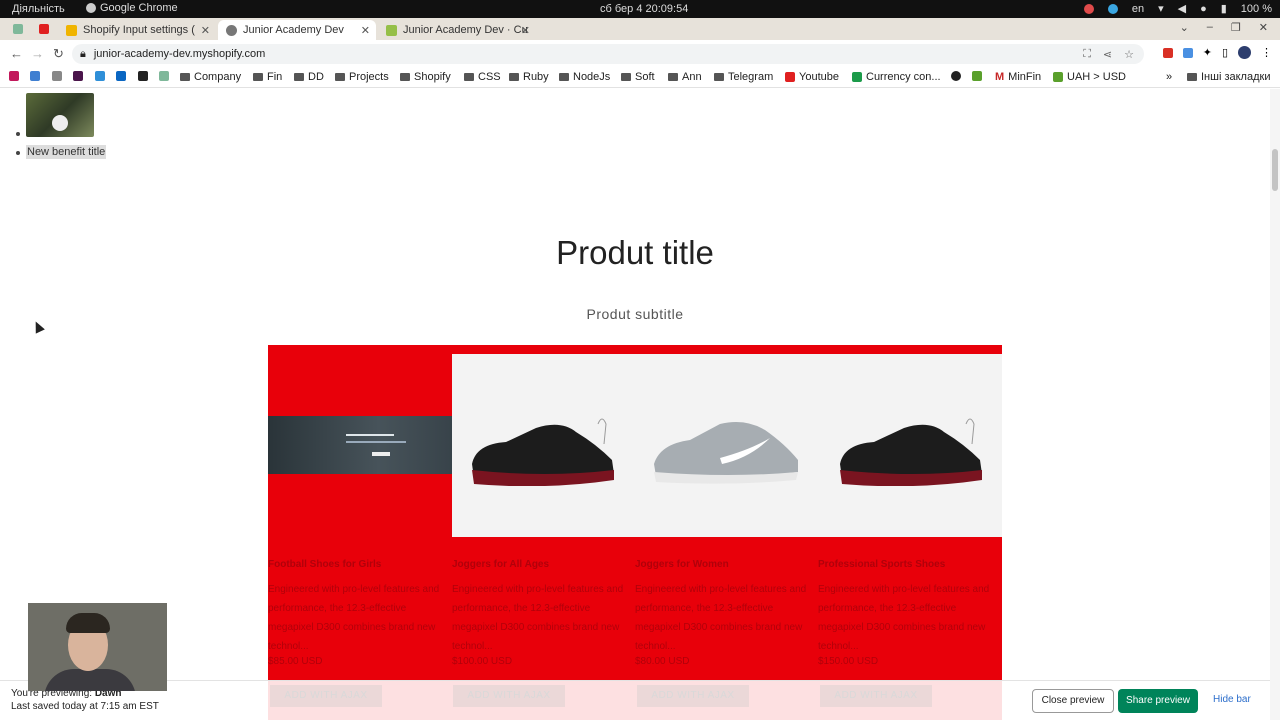  Describe the element at coordinates (1263, 27) in the screenshot. I see `close-window-icon: ✕` at that location.